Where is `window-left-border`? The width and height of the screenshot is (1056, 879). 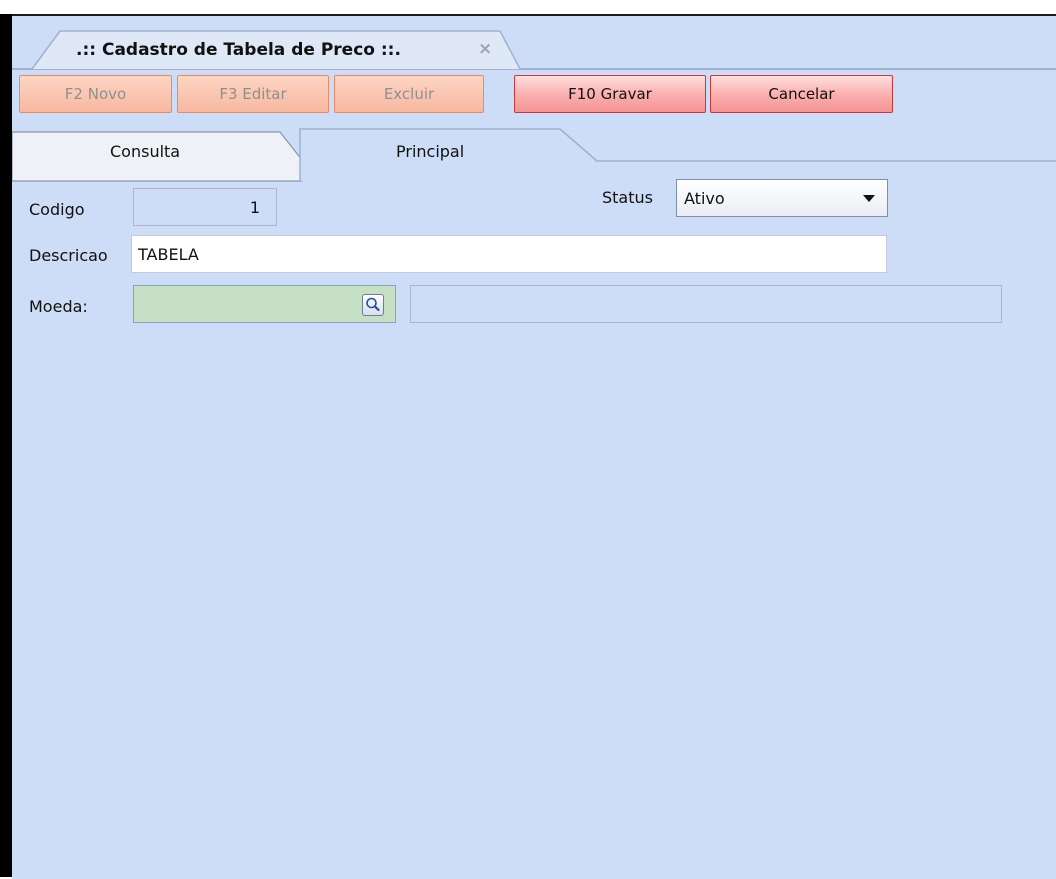
window-left-border is located at coordinates (6, 445).